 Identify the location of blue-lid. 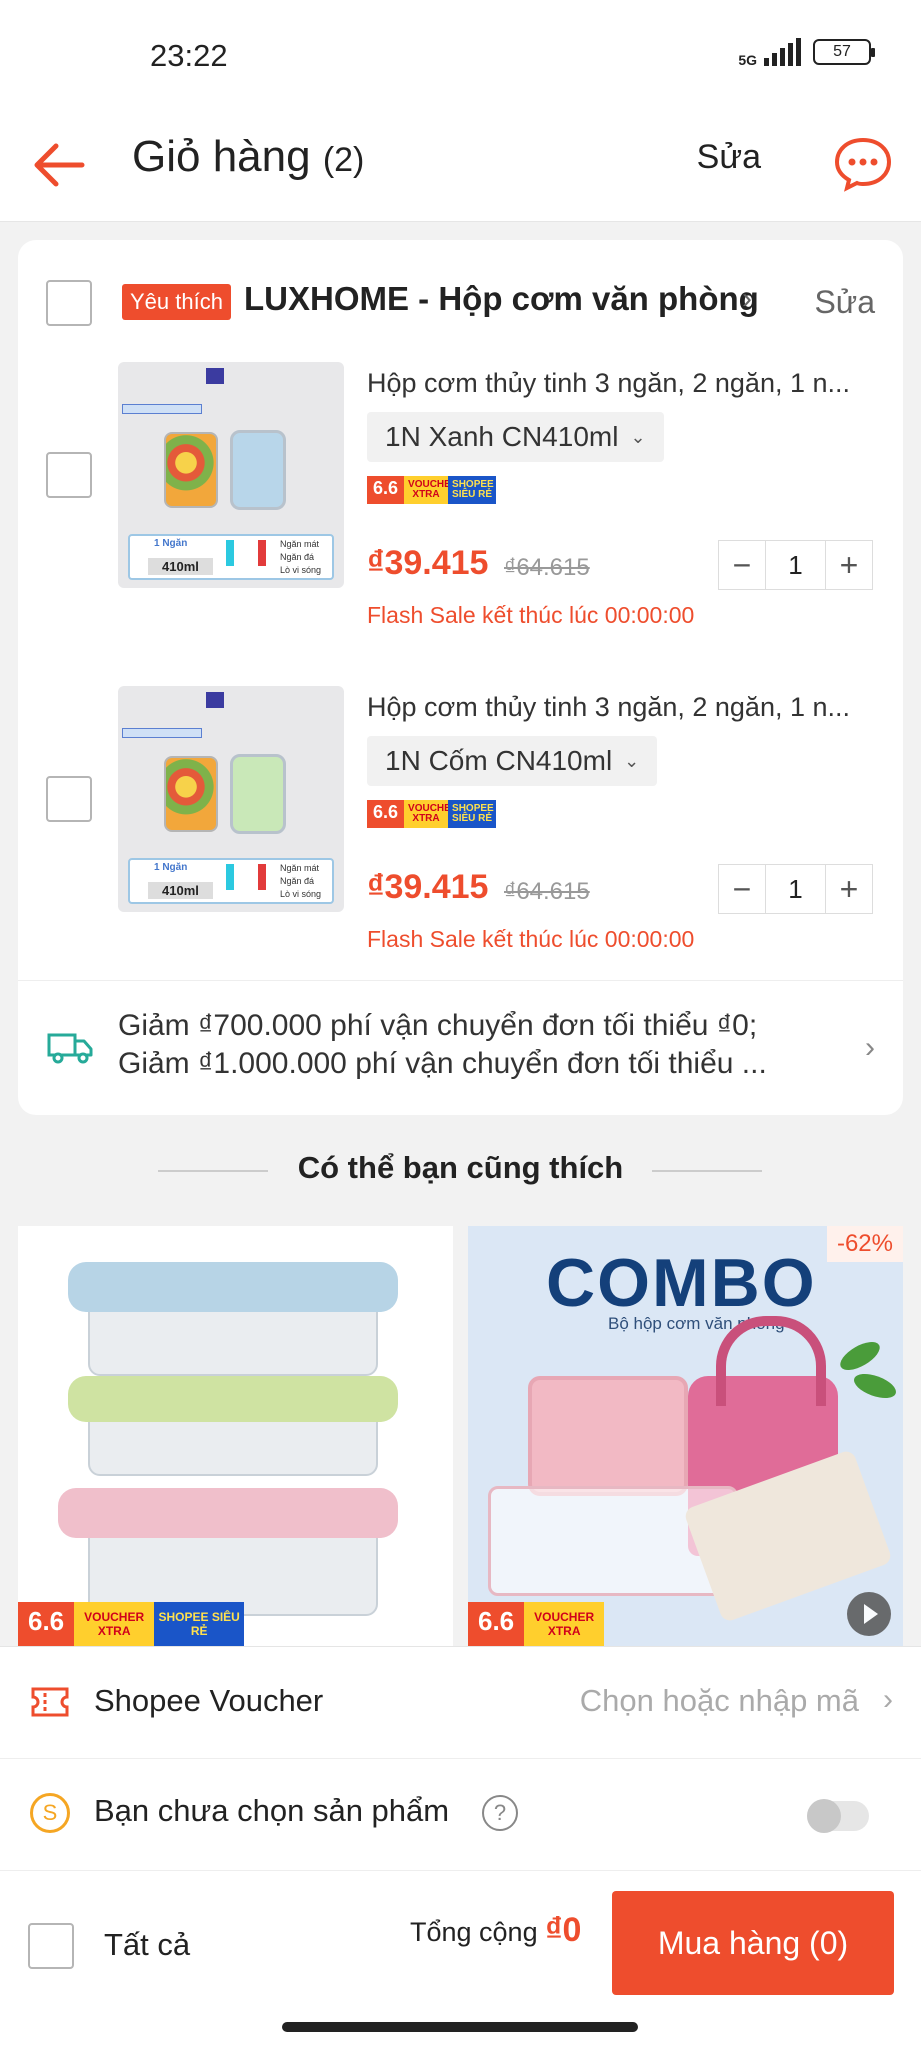
(233, 1287).